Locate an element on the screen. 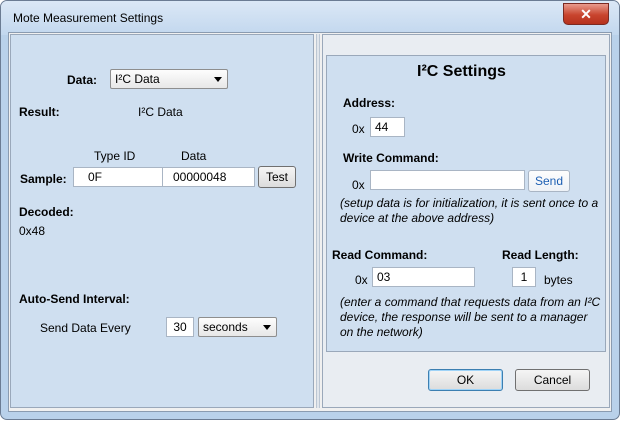 The height and width of the screenshot is (422, 622). interval-unit-select: seconds is located at coordinates (237, 327).